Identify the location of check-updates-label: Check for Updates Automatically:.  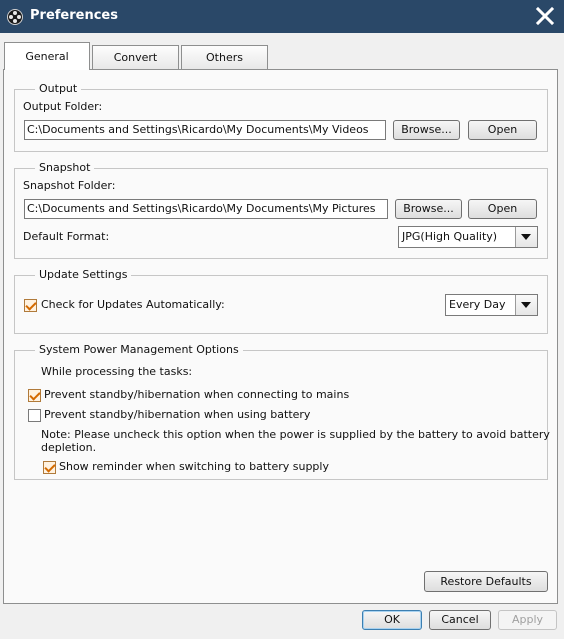
(133, 304).